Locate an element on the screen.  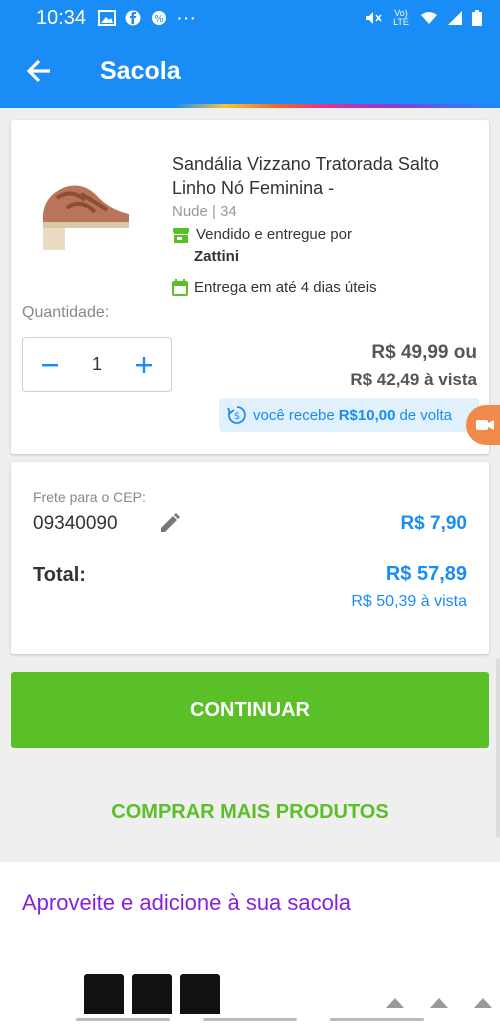
cep-label: Frete para o CEP: is located at coordinates (89, 497).